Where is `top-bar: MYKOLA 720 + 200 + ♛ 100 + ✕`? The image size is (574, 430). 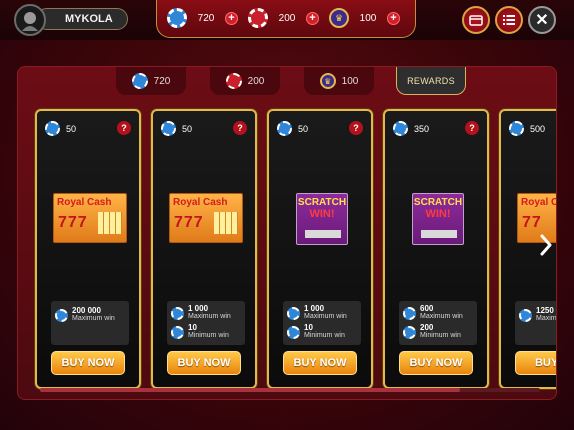
top-bar: MYKOLA 720 + 200 + ♛ 100 + ✕ is located at coordinates (287, 20).